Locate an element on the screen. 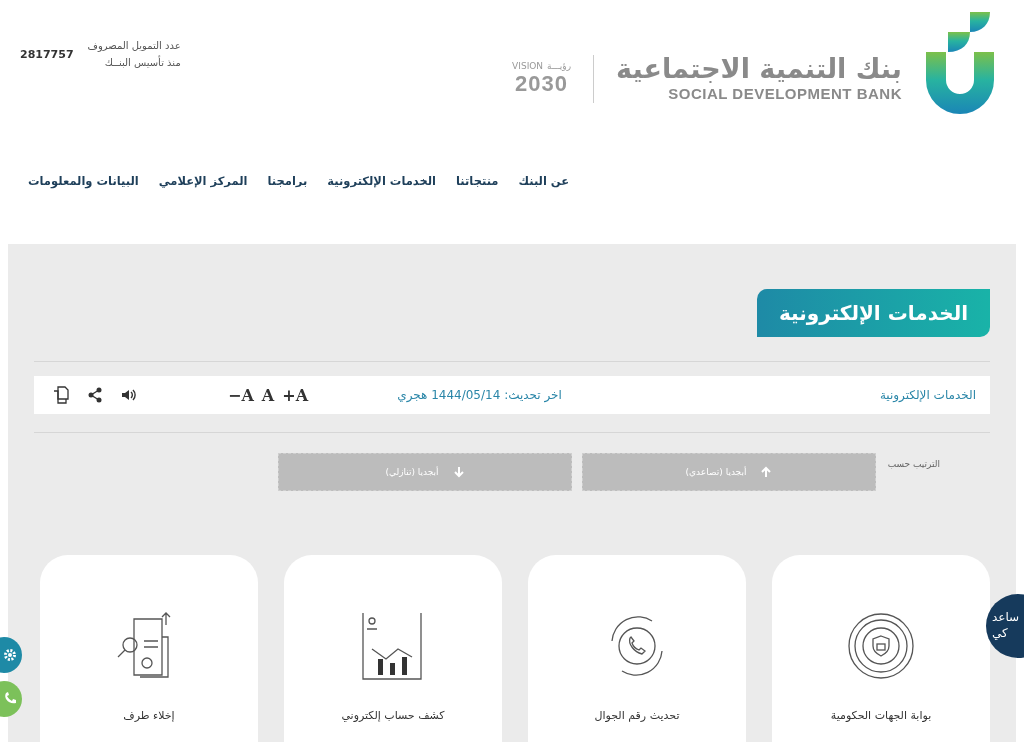  service-card: بوابة الجهات الحكومية is located at coordinates (881, 648).